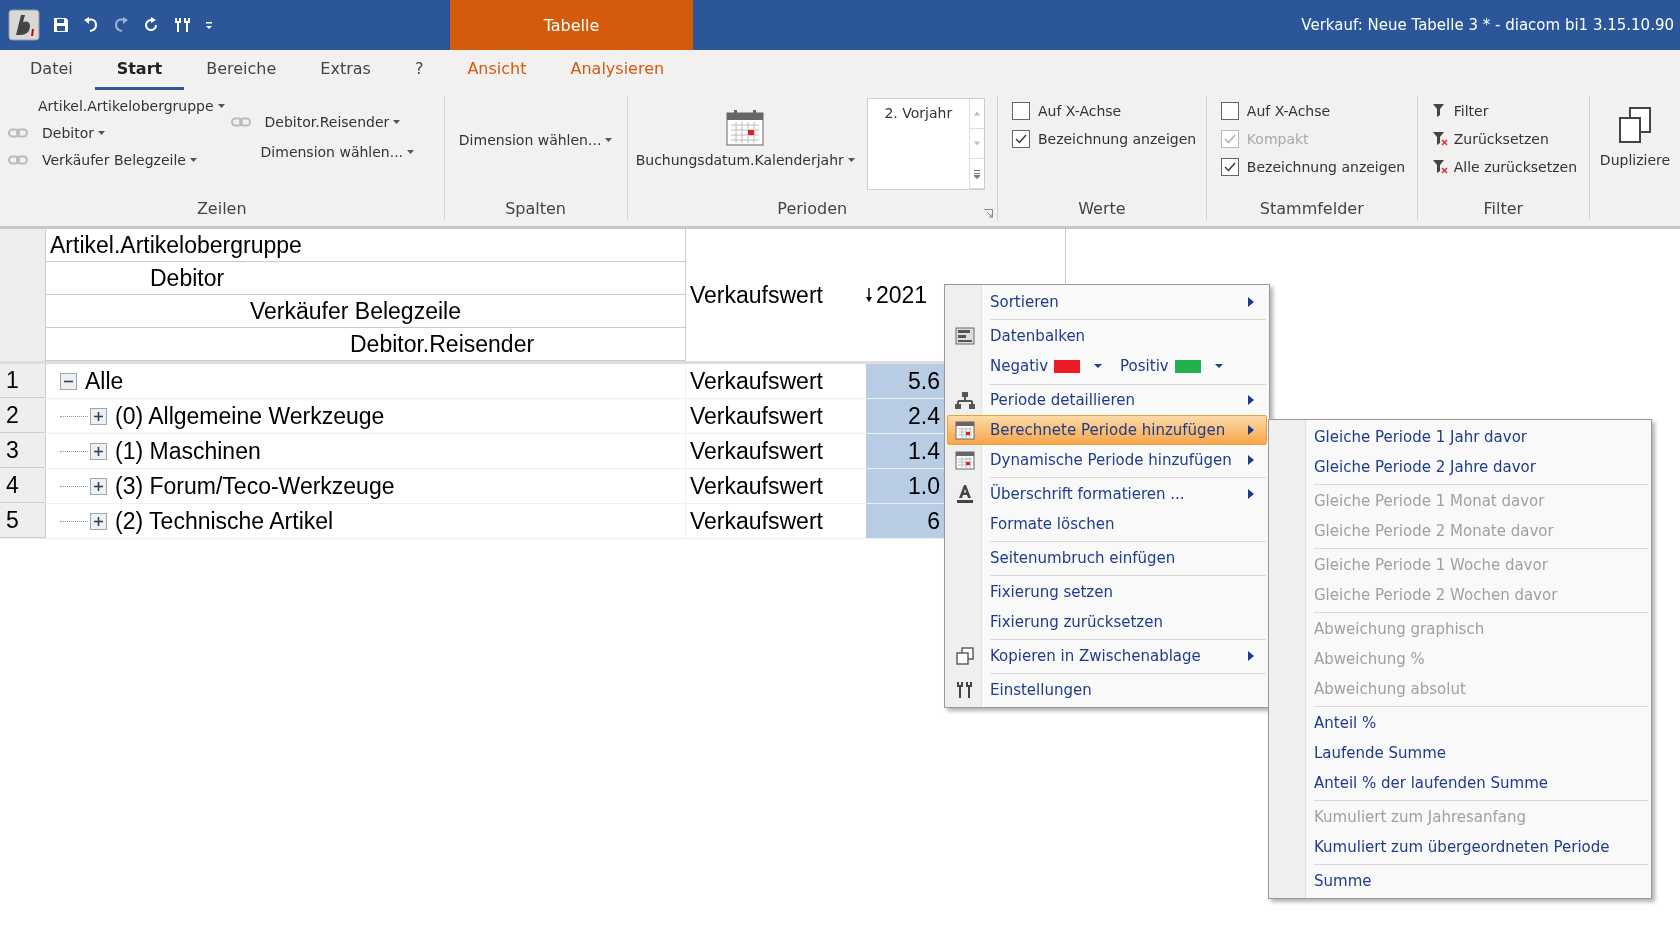  I want to click on dimension-dropdown: Artikel.Artikelobergruppe, so click(116, 106).